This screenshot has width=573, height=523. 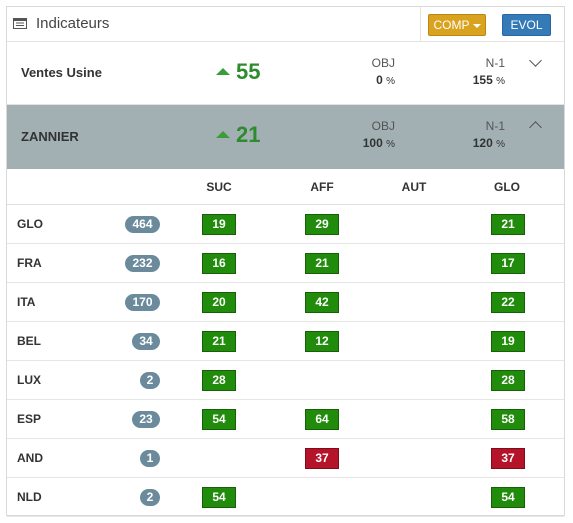 I want to click on table-row: ESP 23 54 64 58, so click(x=285, y=419).